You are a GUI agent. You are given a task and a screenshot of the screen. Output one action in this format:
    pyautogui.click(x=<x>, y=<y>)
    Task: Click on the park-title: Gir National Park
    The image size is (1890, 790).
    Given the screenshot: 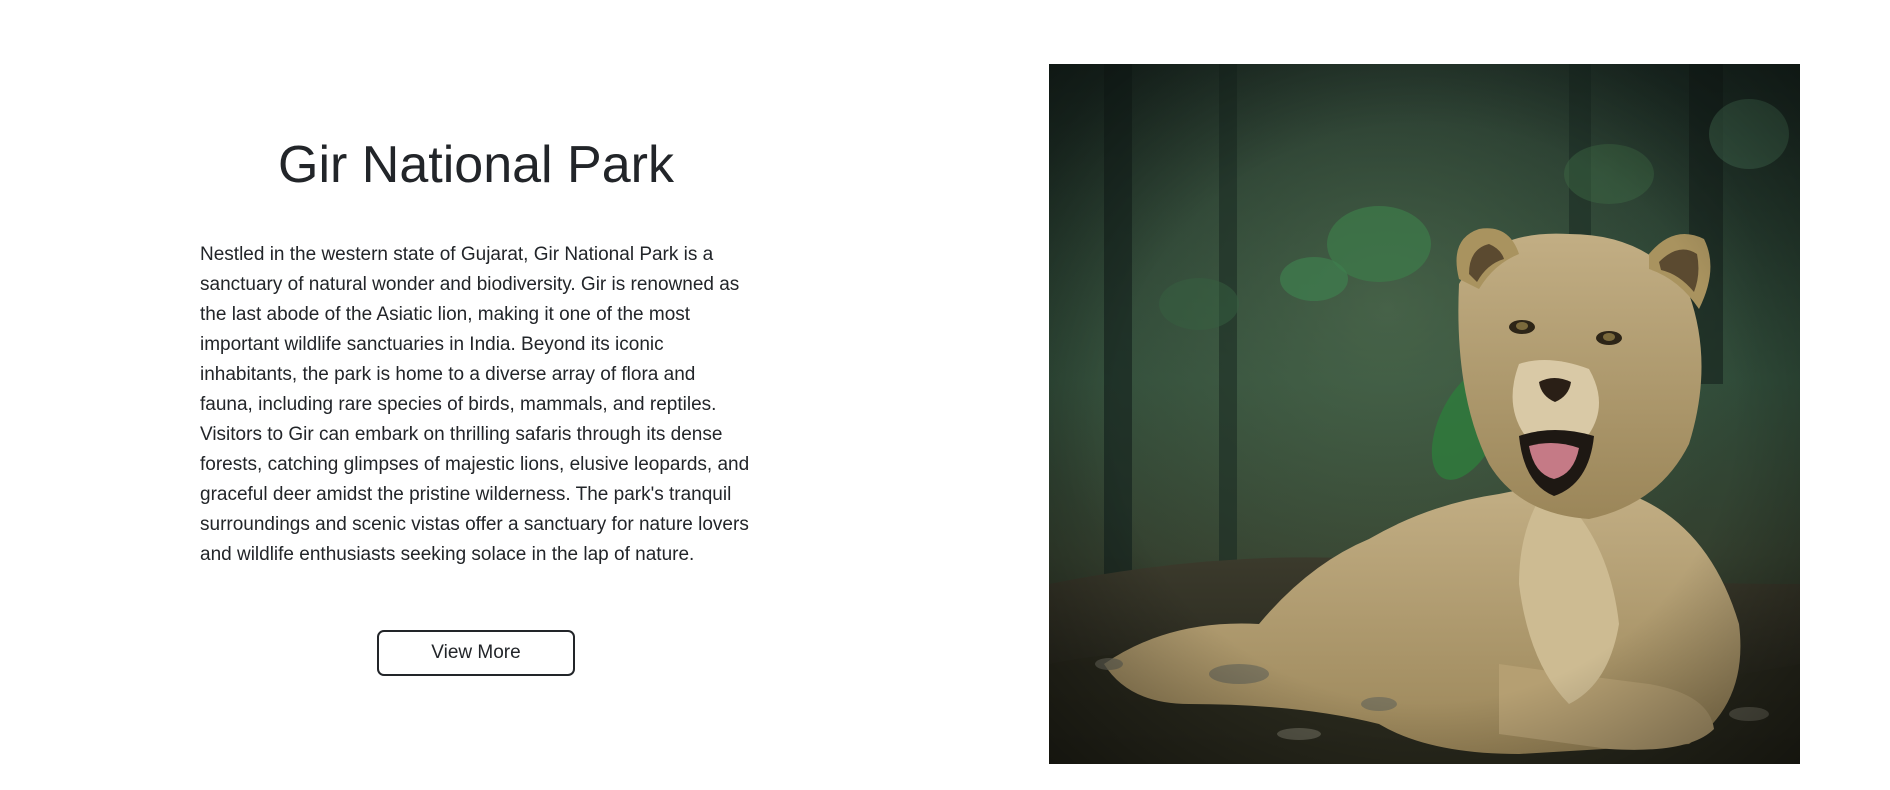 What is the action you would take?
    pyautogui.click(x=476, y=165)
    